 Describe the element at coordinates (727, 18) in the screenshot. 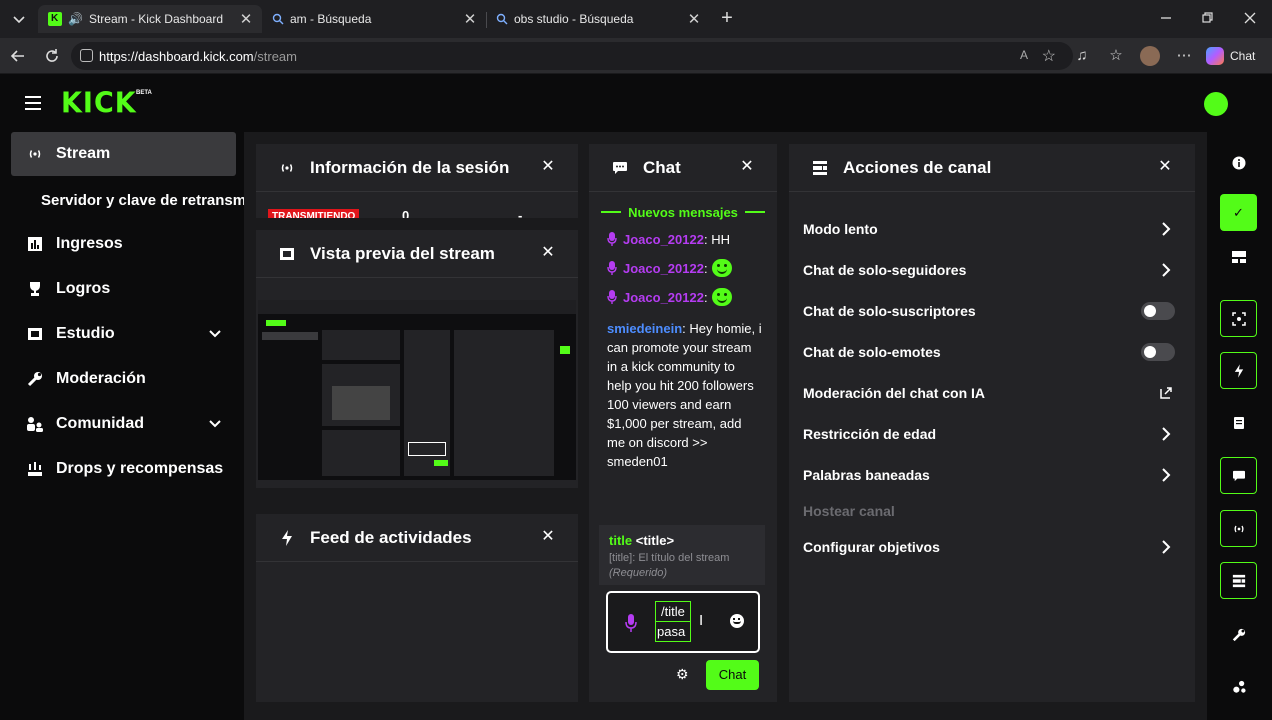

I see `new-tab-icon: +` at that location.